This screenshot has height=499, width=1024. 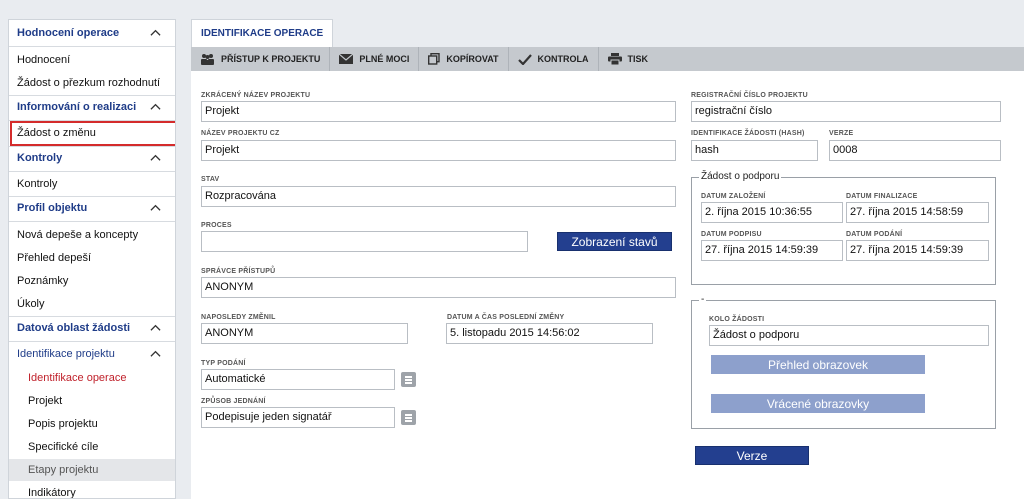 What do you see at coordinates (77, 107) in the screenshot?
I see `sidebar-section-label: Informování o realizaci` at bounding box center [77, 107].